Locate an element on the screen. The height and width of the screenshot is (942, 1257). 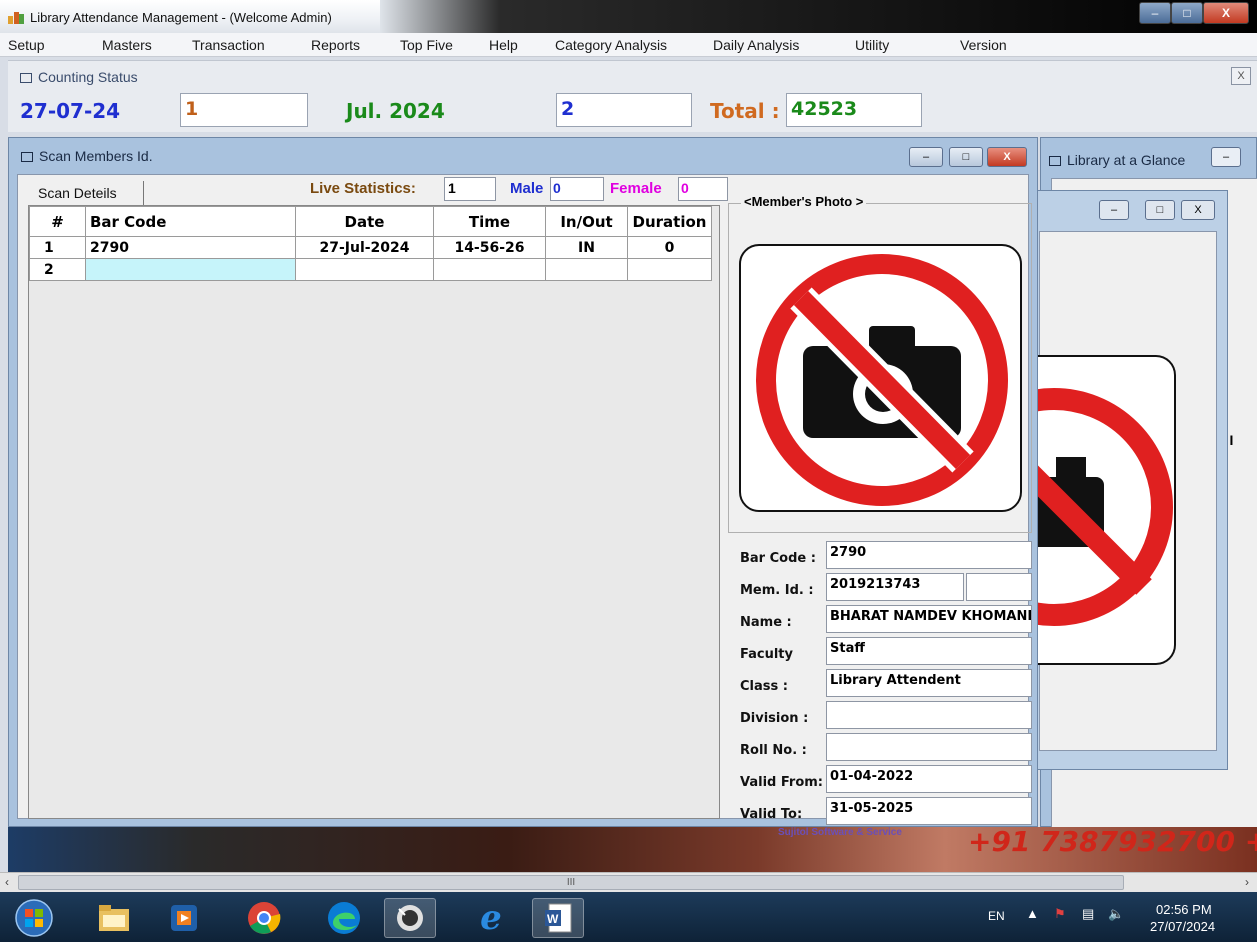
media-player-icon is located at coordinates (184, 918).